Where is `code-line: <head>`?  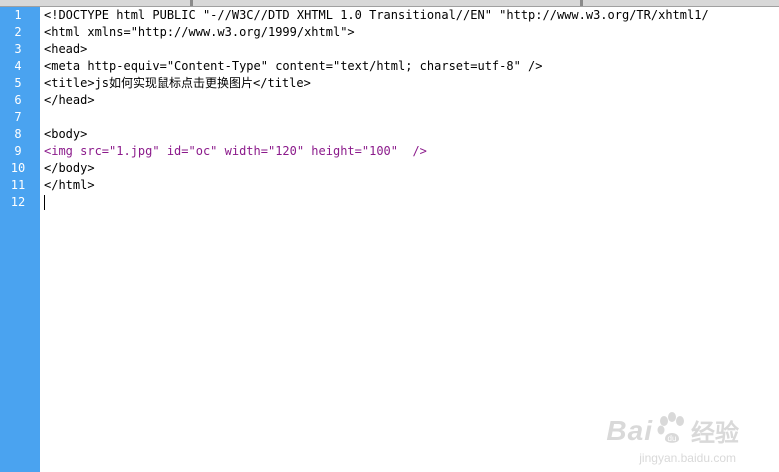 code-line: <head> is located at coordinates (409, 49).